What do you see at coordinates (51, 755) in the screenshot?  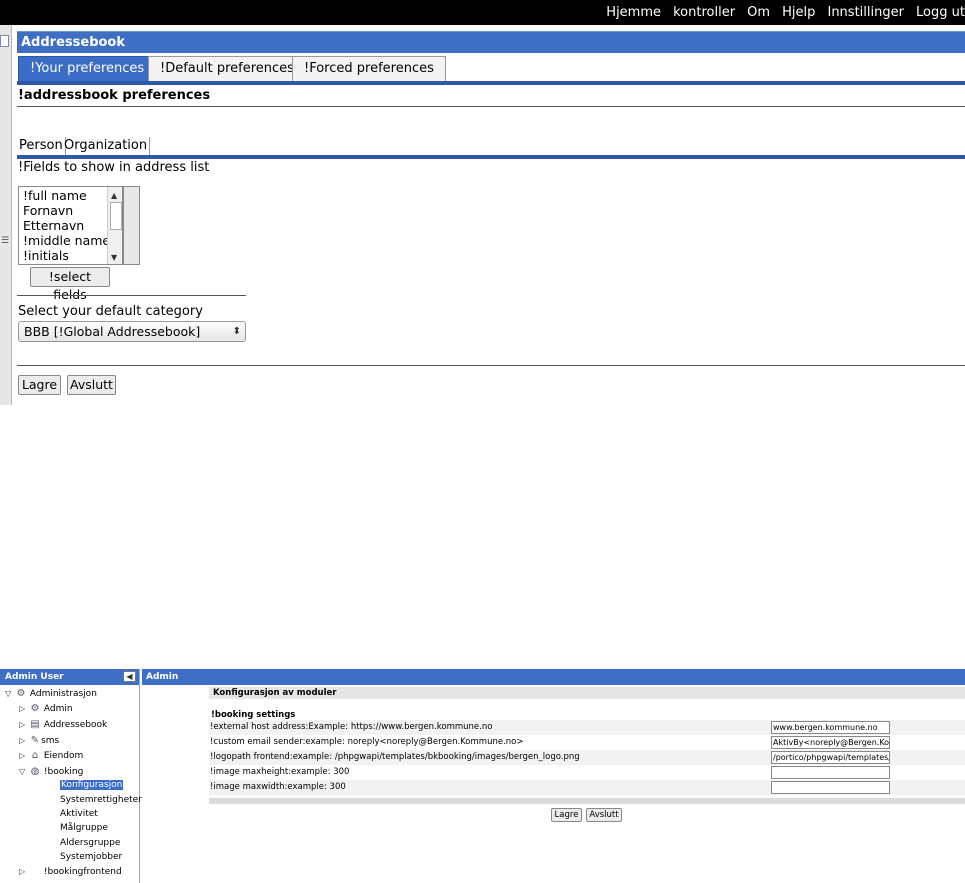 I see `tree-item-eiendom: ▷ ⌂ Eiendom` at bounding box center [51, 755].